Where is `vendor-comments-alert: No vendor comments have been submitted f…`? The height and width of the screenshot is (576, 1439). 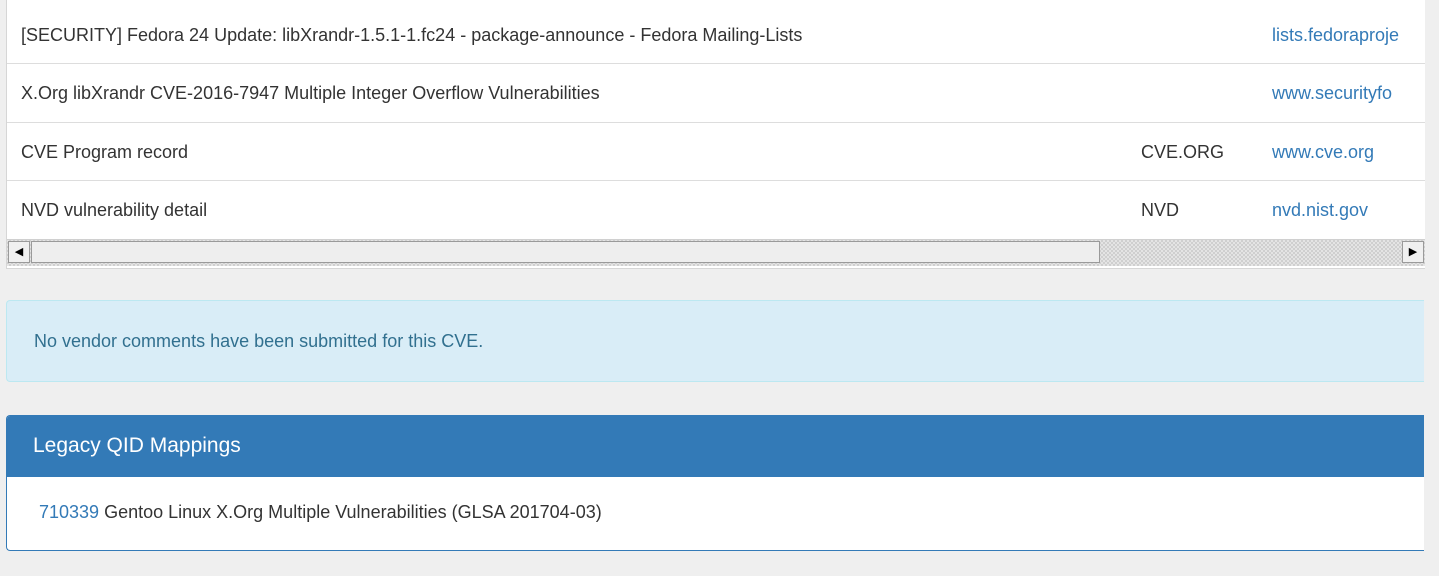
vendor-comments-alert: No vendor comments have been submitted f… is located at coordinates (715, 341).